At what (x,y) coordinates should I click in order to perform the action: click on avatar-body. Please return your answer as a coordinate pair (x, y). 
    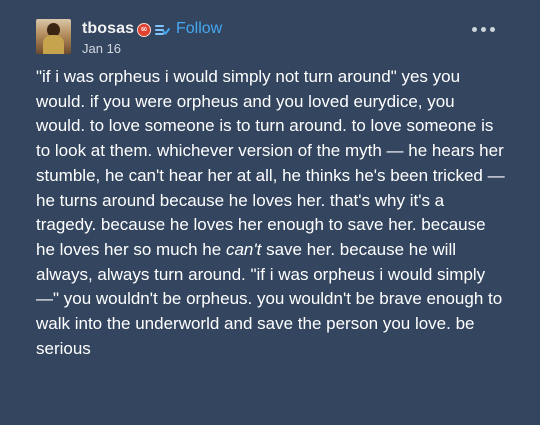
    Looking at the image, I should click on (53, 44).